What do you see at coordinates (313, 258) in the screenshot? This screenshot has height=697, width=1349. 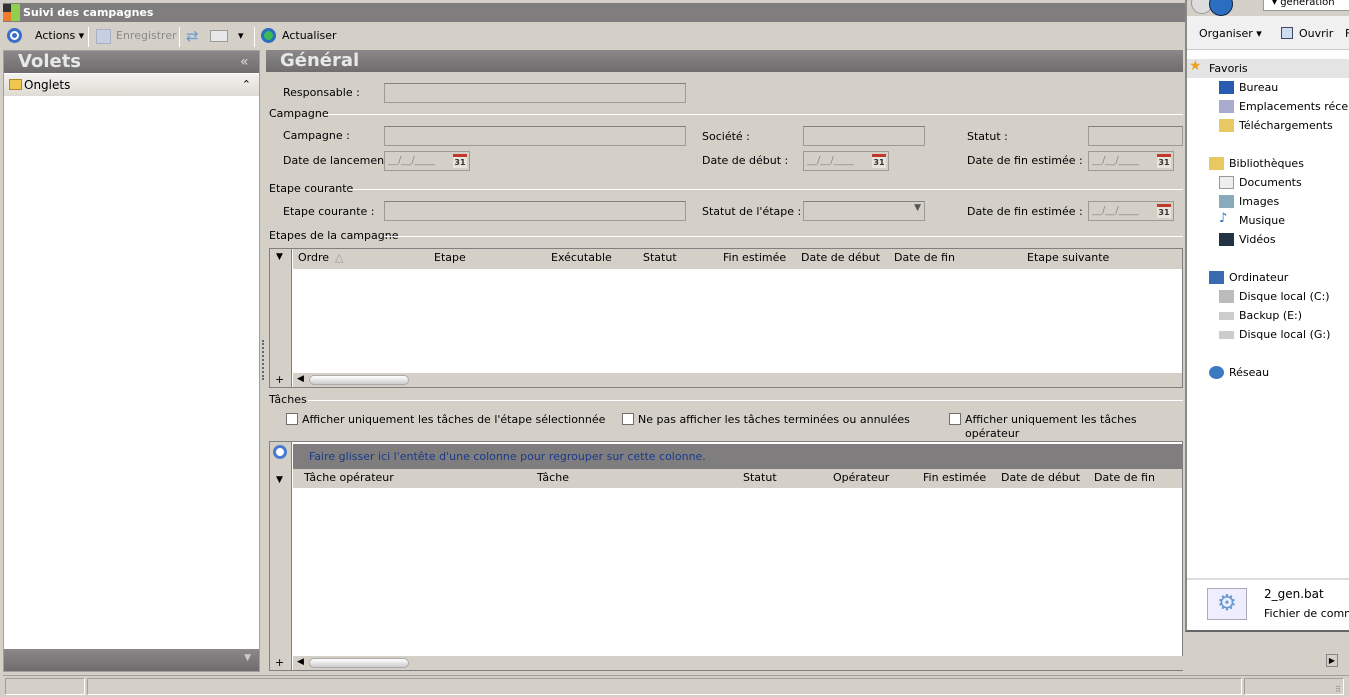 I see `col-ordre: Ordre` at bounding box center [313, 258].